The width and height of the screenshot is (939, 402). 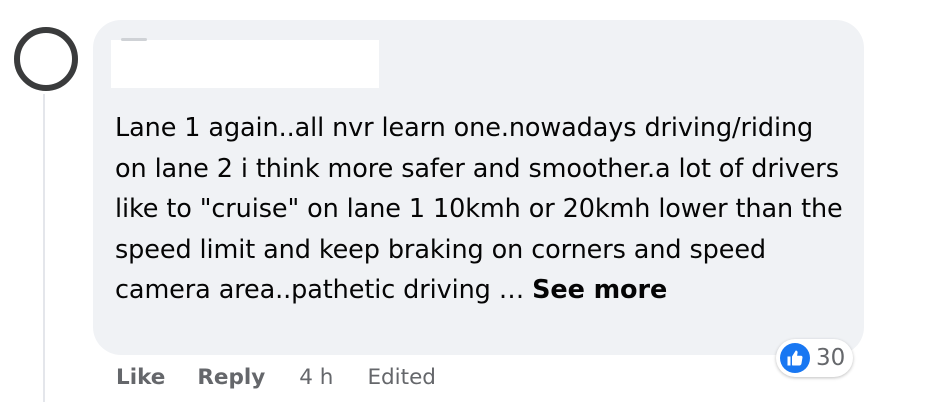 What do you see at coordinates (276, 377) in the screenshot?
I see `comment-actions: Like Reply 4 h Edited` at bounding box center [276, 377].